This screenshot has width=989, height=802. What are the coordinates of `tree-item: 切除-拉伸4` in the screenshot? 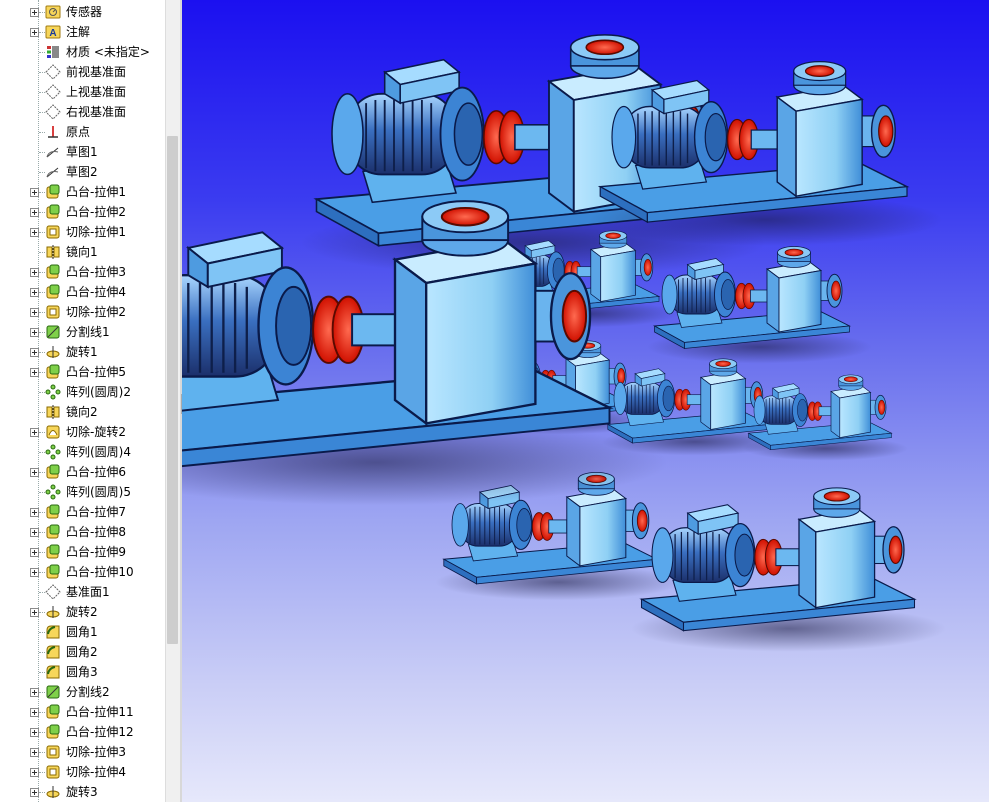 It's located at (82, 772).